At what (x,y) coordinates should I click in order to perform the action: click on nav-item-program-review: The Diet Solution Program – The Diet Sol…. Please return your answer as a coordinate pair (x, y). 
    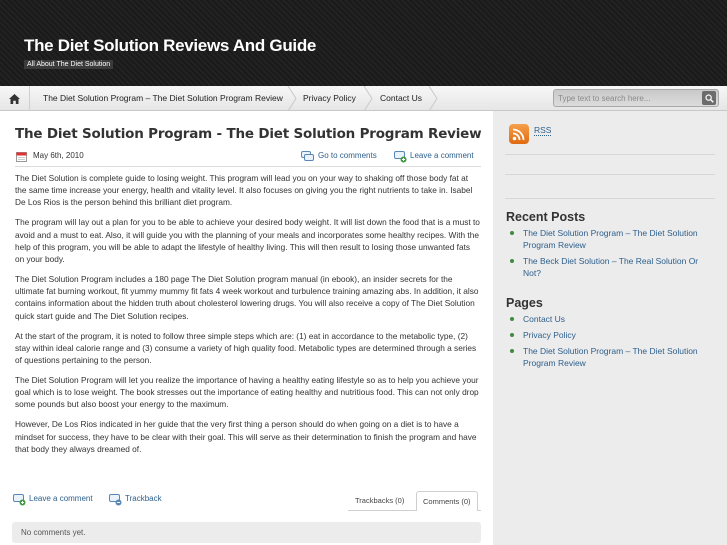
    Looking at the image, I should click on (163, 98).